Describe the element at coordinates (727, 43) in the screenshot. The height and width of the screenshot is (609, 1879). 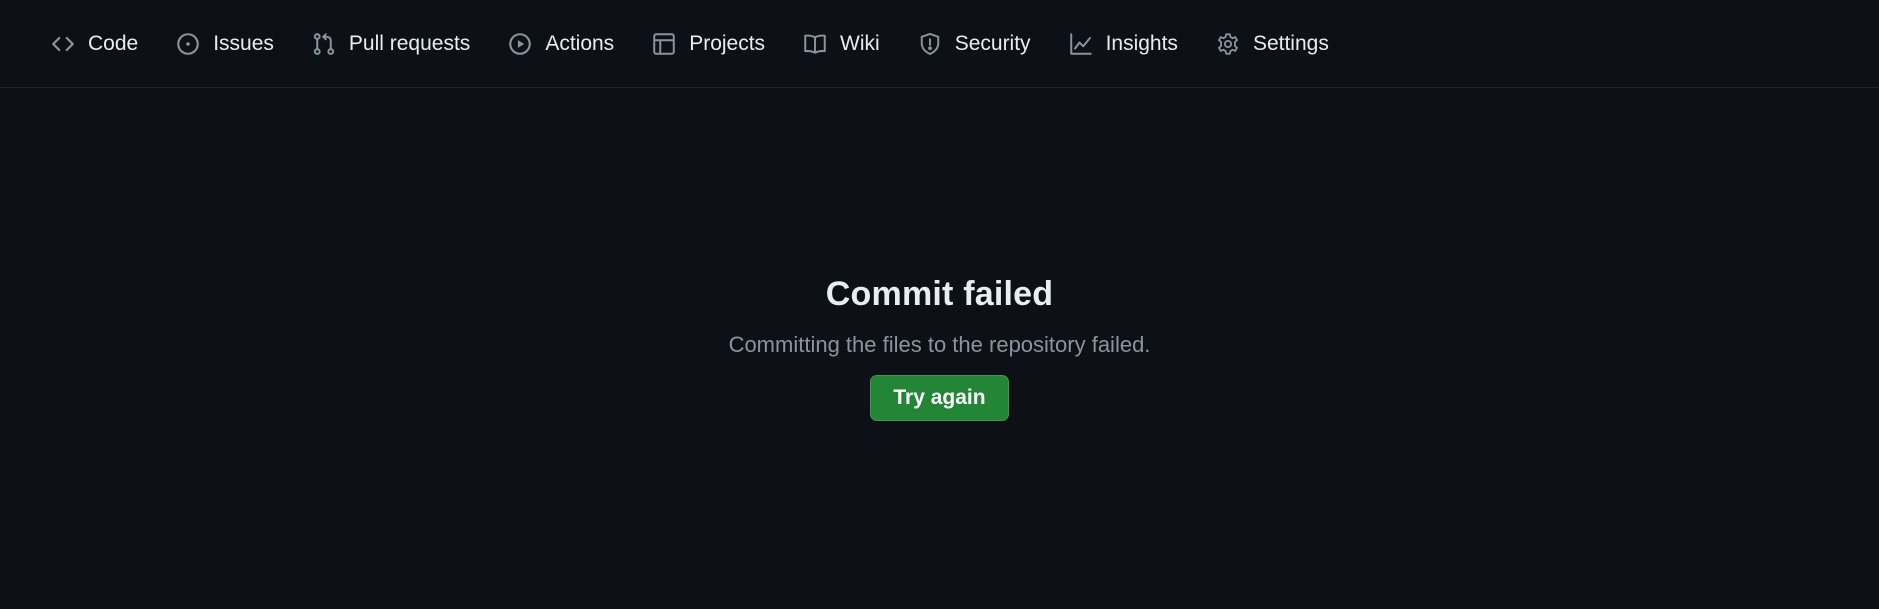
I see `tab-label: Projects` at that location.